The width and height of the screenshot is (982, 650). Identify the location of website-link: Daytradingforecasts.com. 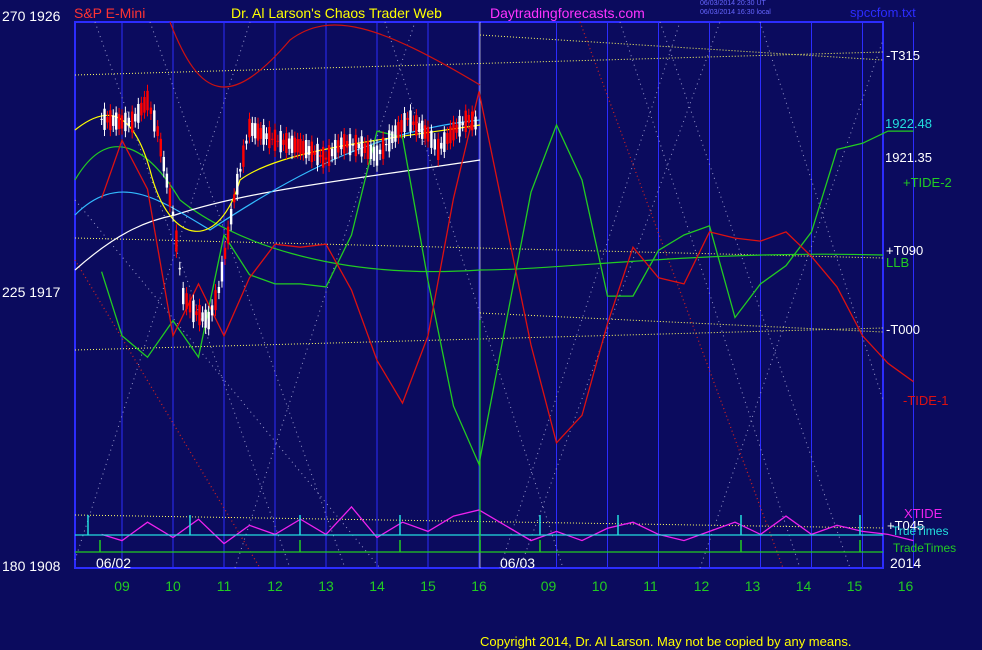
(567, 13).